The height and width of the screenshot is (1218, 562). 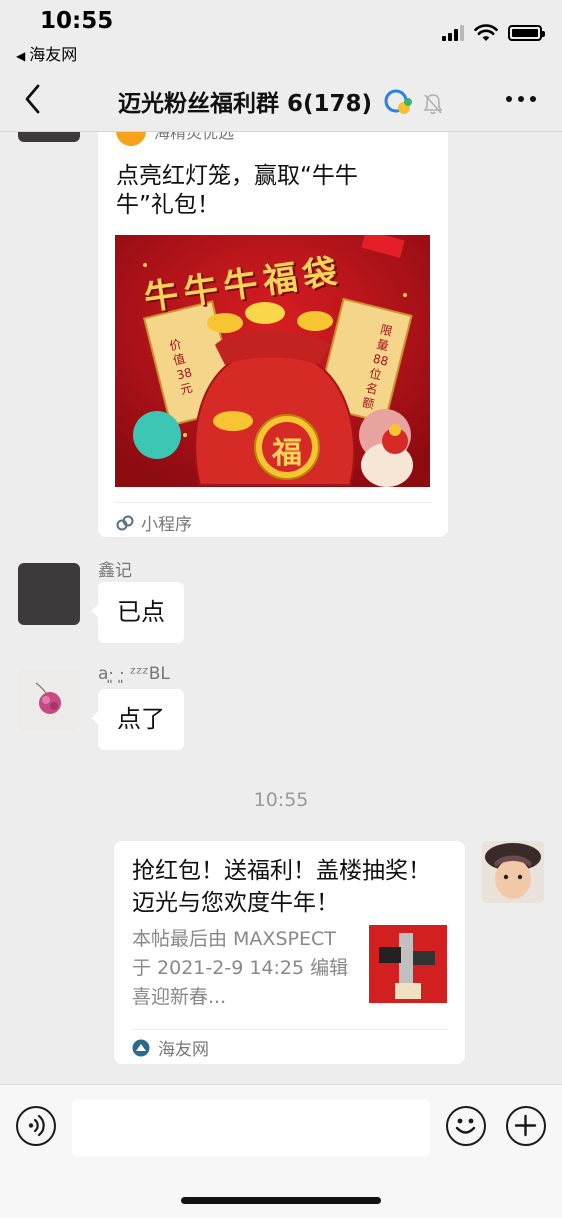 What do you see at coordinates (281, 800) in the screenshot?
I see `message-timestamp: 10:55` at bounding box center [281, 800].